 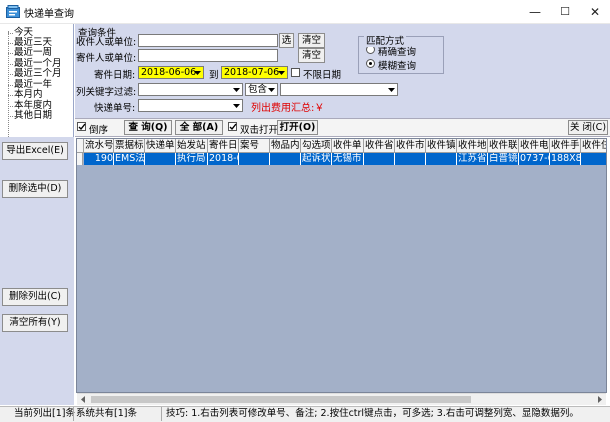 What do you see at coordinates (593, 146) in the screenshot?
I see `column-header: 收件住` at bounding box center [593, 146].